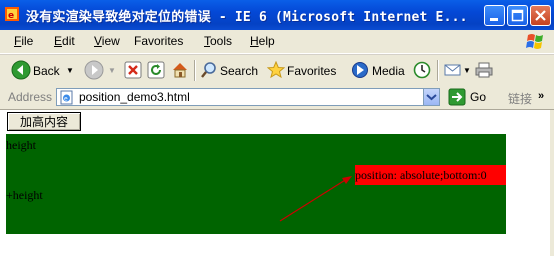 The width and height of the screenshot is (554, 256). I want to click on go-arrow-icon, so click(457, 97).